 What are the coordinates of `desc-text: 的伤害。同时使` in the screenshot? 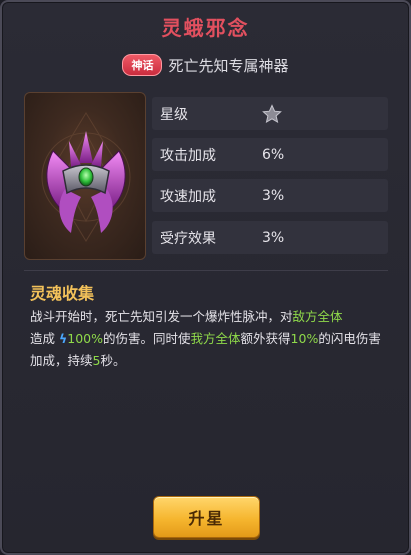 It's located at (147, 338).